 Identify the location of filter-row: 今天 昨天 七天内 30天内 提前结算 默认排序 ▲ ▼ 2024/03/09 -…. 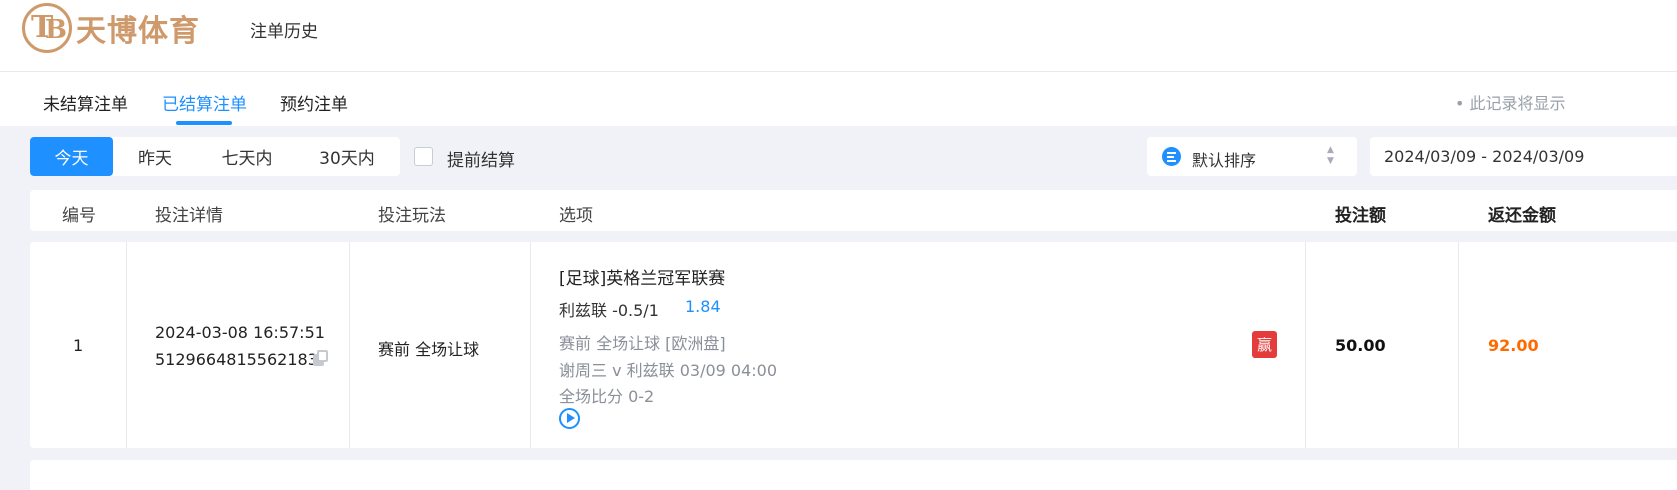
(838, 158).